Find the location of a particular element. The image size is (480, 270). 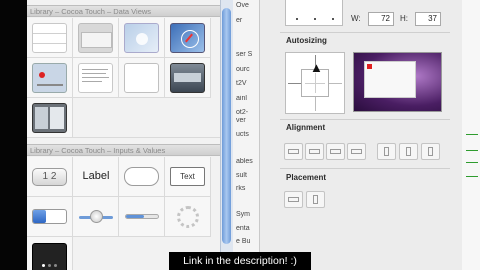

list-item: rks is located at coordinates (247, 188).